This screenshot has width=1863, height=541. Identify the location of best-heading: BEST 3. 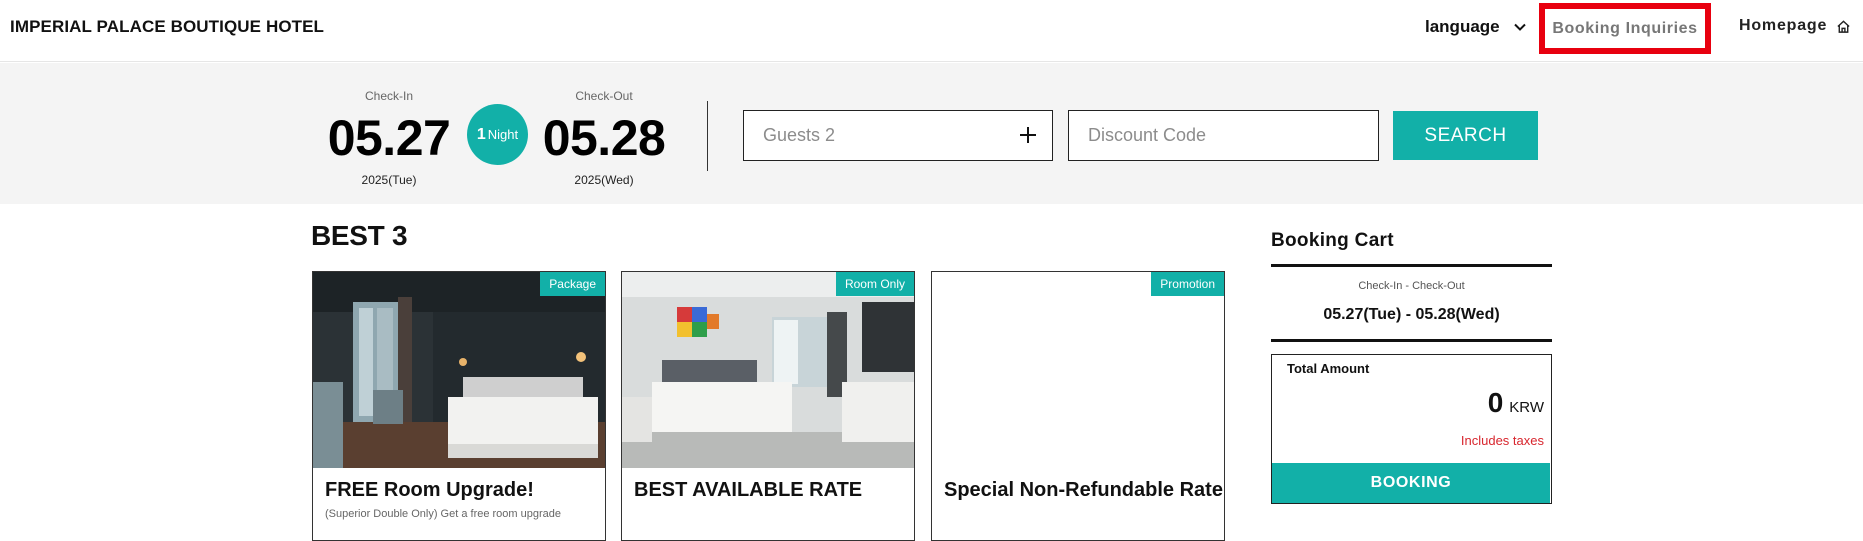
(359, 235).